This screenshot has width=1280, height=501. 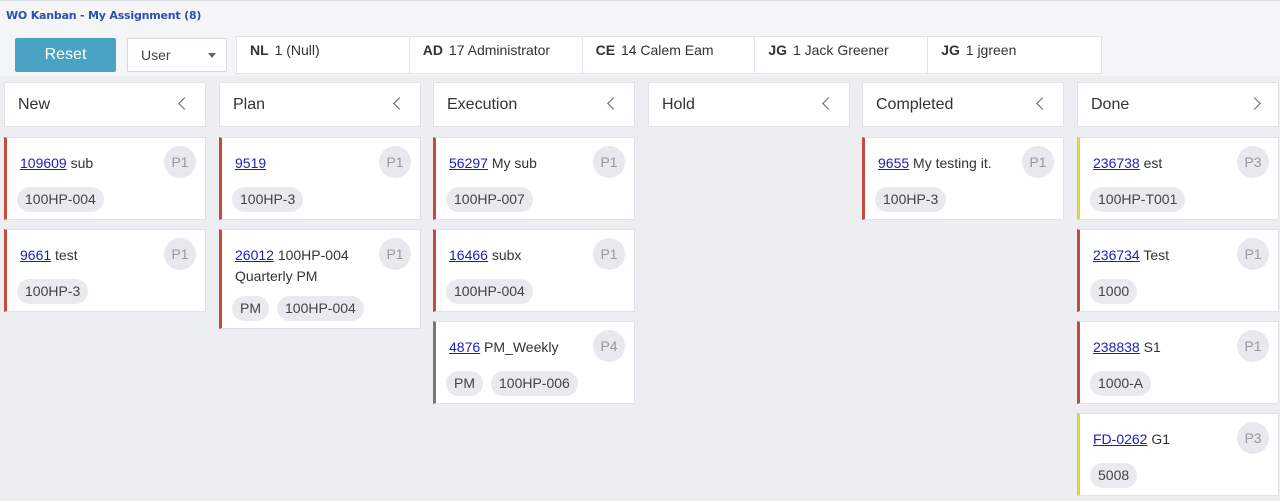 What do you see at coordinates (105, 104) in the screenshot?
I see `column-header: New` at bounding box center [105, 104].